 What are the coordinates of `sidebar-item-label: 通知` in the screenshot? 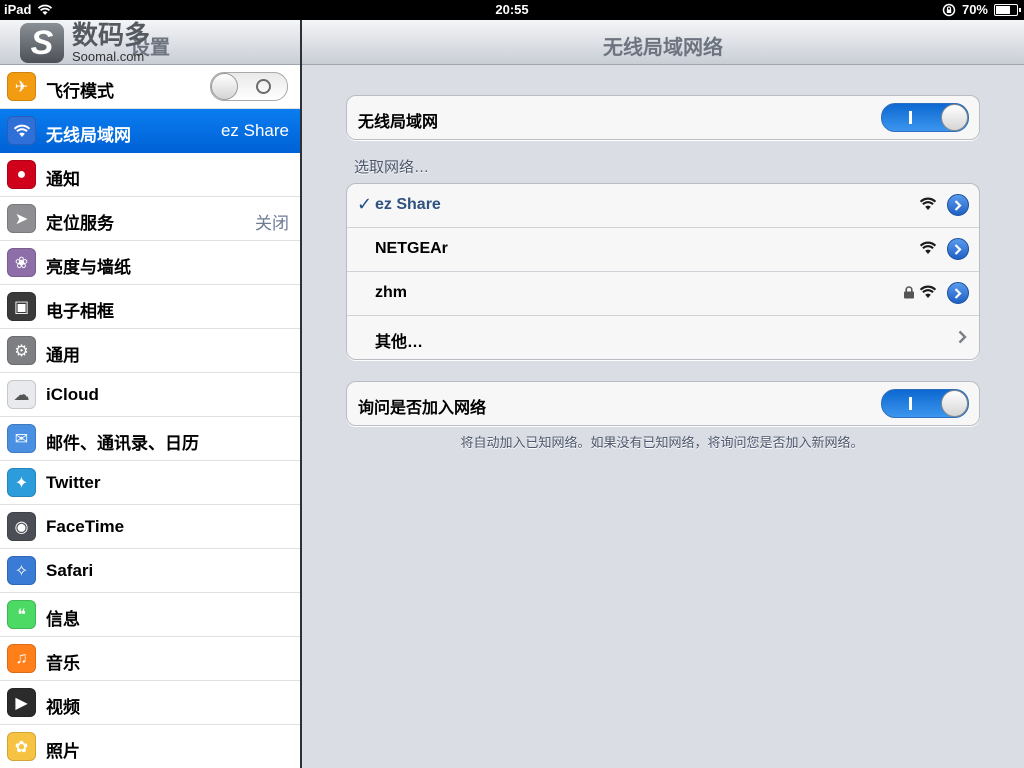 It's located at (63, 179).